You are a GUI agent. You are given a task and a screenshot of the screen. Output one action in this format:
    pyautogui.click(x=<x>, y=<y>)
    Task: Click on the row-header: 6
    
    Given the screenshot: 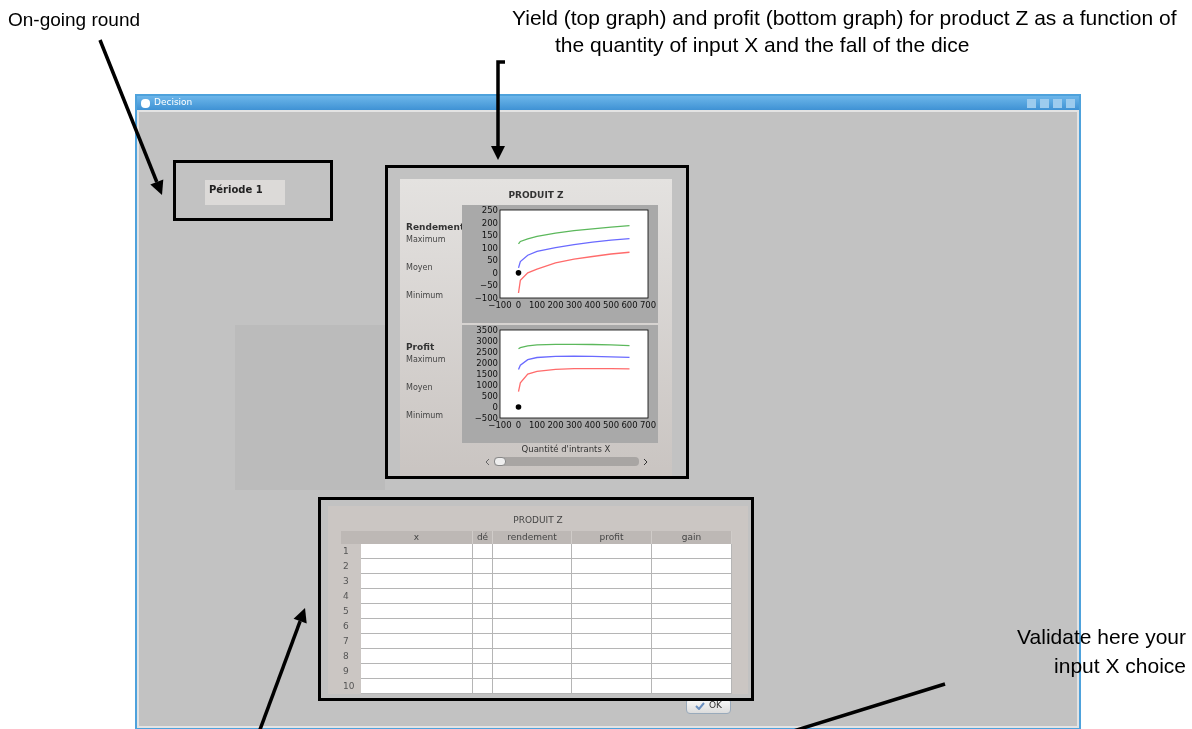 What is the action you would take?
    pyautogui.click(x=346, y=626)
    